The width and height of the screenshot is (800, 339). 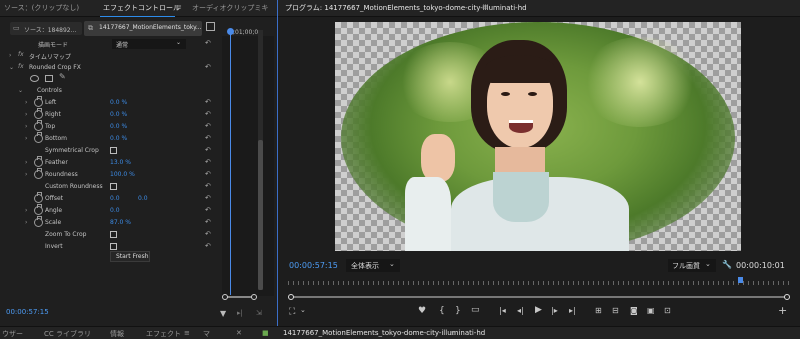 What do you see at coordinates (502, 310) in the screenshot?
I see `go-to-in-icon: |◂` at bounding box center [502, 310].